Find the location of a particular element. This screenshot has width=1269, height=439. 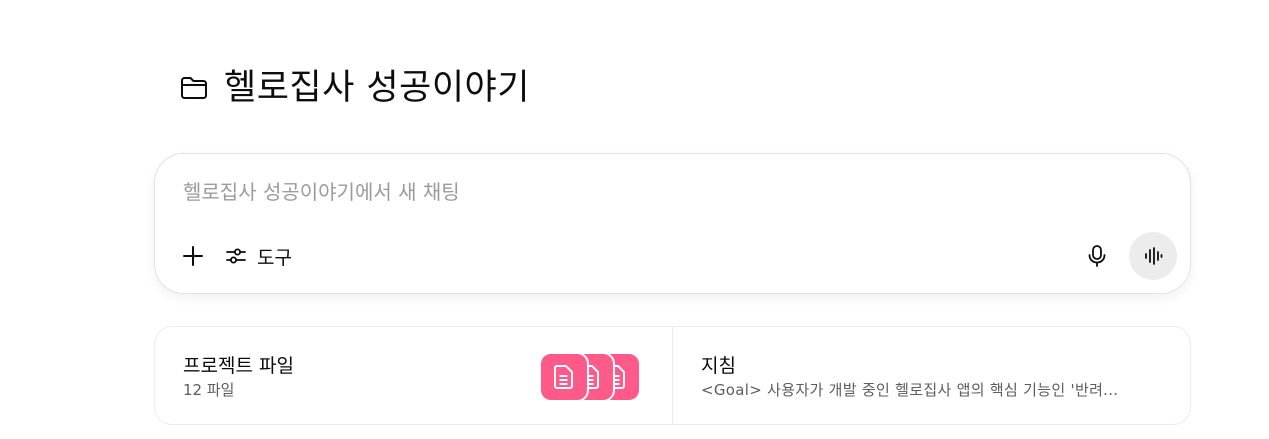

voice-mode-button is located at coordinates (1153, 256).